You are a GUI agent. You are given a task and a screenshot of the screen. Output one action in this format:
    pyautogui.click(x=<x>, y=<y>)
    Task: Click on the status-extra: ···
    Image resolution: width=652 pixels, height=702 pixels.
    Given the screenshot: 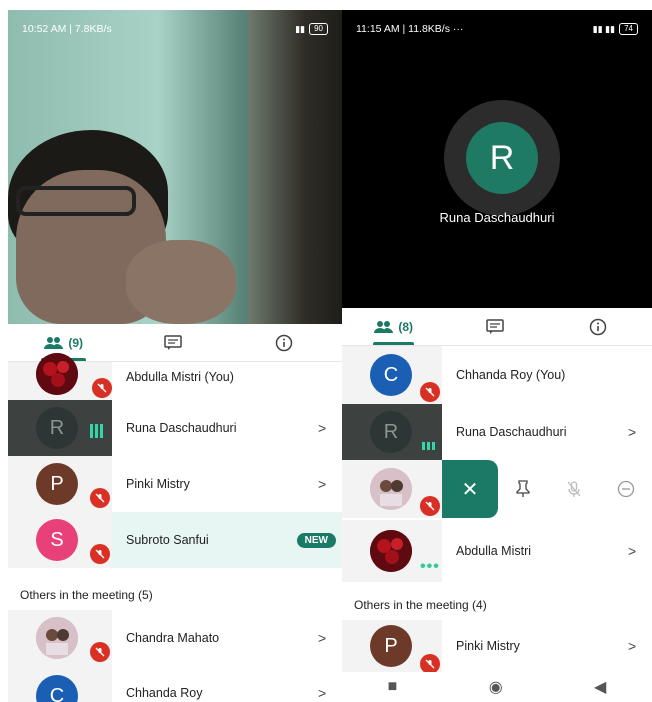 What is the action you would take?
    pyautogui.click(x=458, y=29)
    